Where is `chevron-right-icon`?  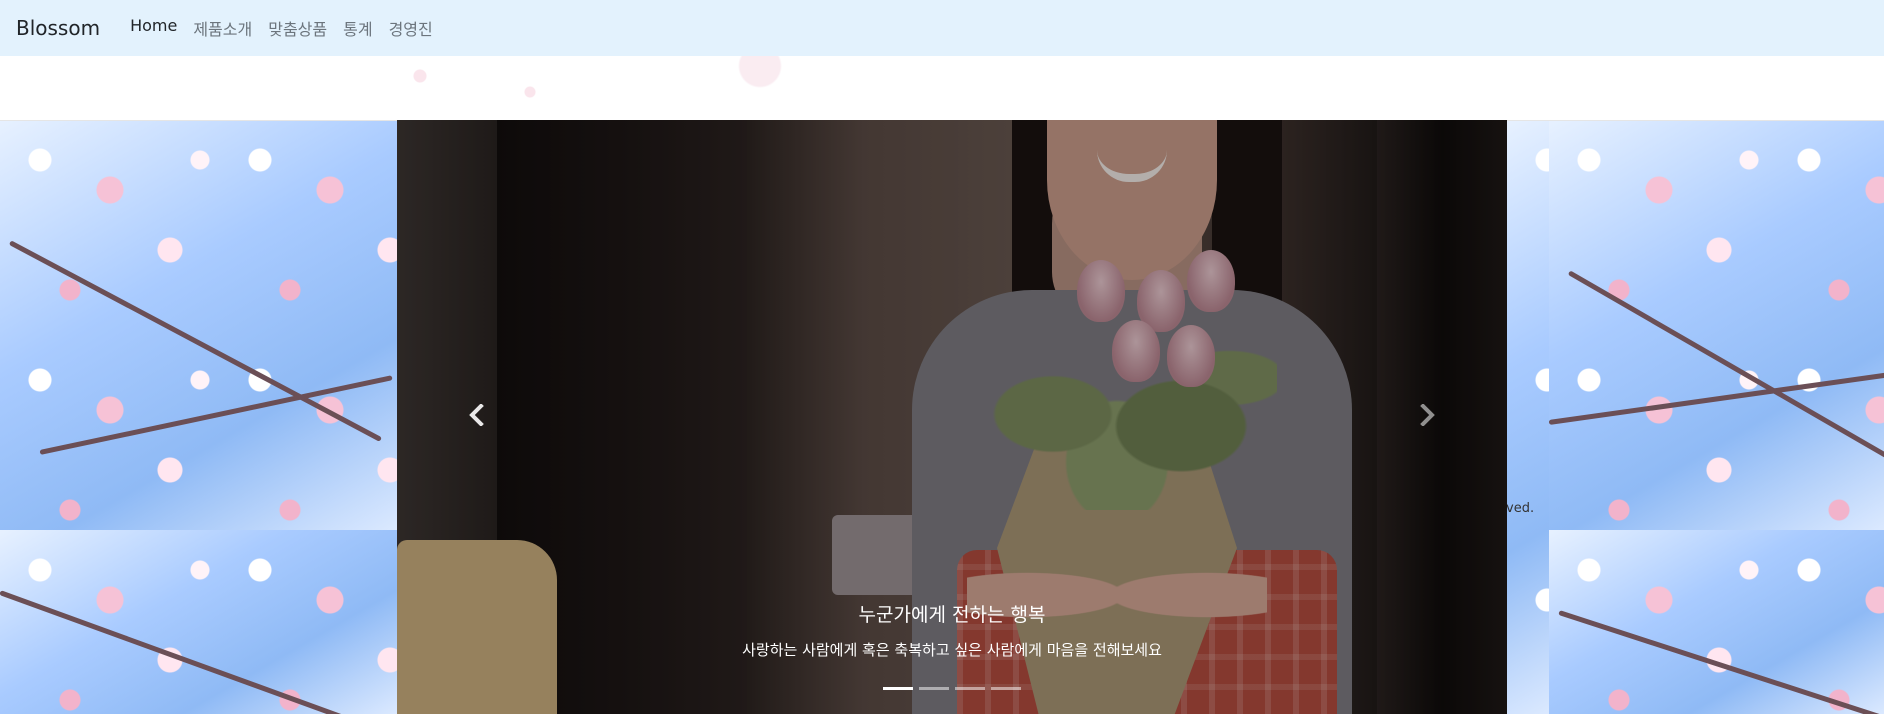 chevron-right-icon is located at coordinates (1427, 416).